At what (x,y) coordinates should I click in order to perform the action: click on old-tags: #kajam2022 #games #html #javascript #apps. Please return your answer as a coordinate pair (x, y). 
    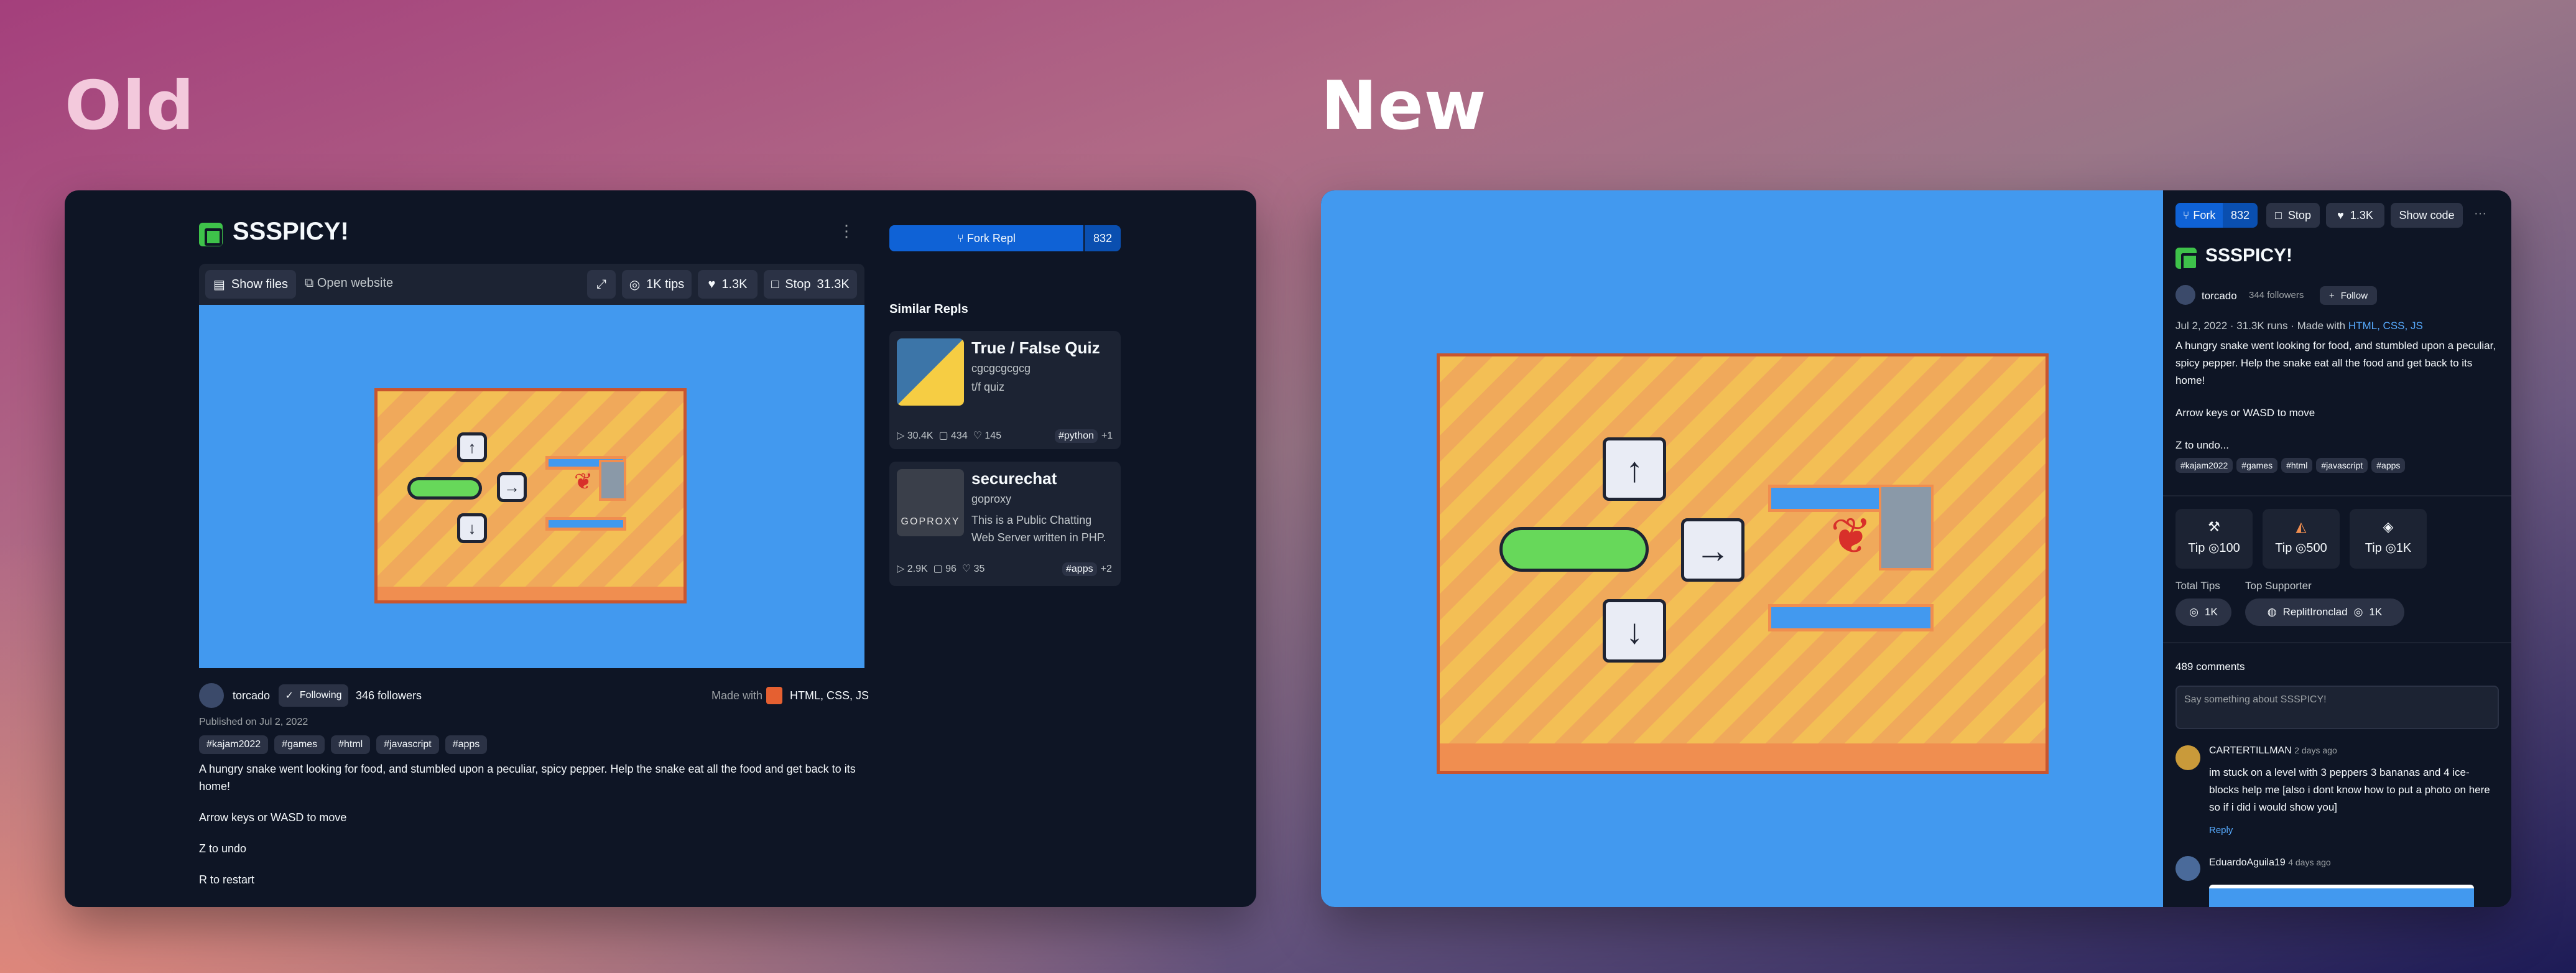
    Looking at the image, I should click on (346, 744).